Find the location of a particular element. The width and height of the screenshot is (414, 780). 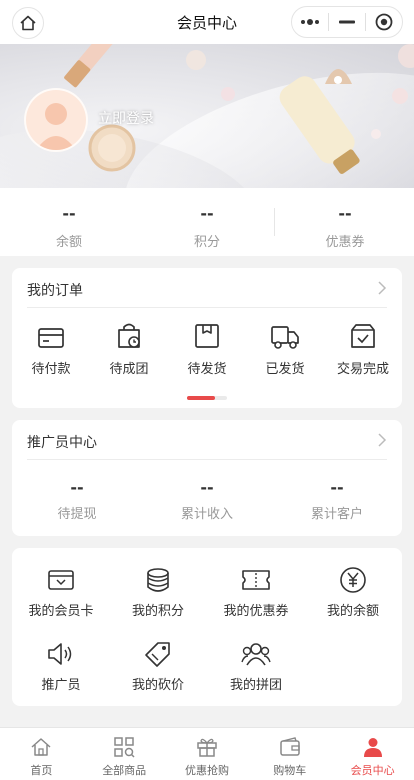

tool-group-buy: 我的拼团 is located at coordinates (256, 666).